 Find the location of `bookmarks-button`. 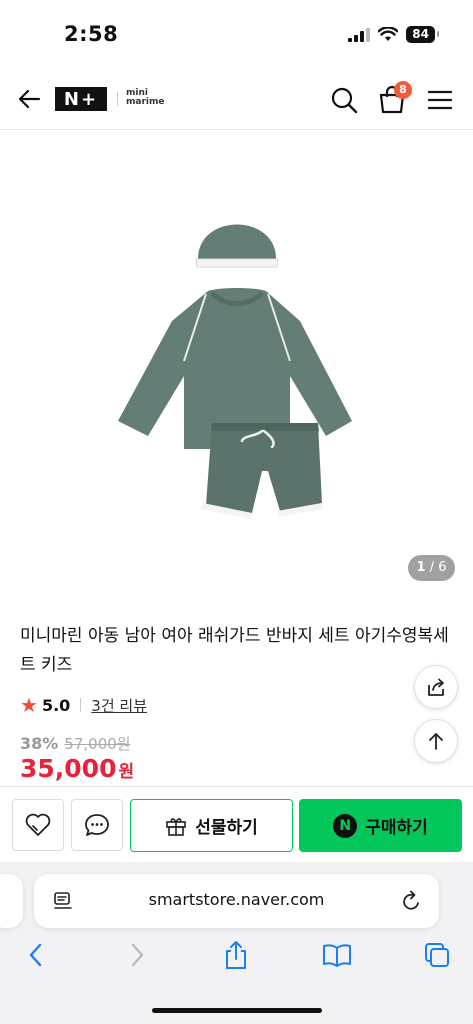

bookmarks-button is located at coordinates (337, 955).